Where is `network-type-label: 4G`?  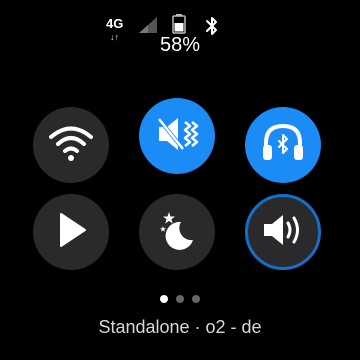
network-type-label: 4G is located at coordinates (115, 23).